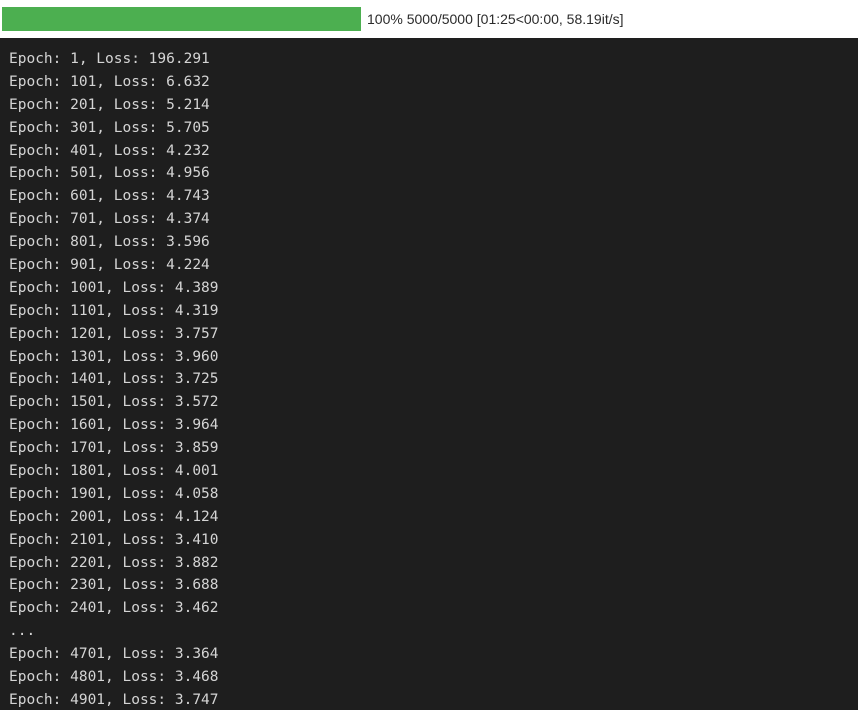 The image size is (858, 710). Describe the element at coordinates (114, 699) in the screenshot. I see `log-line: Epoch: 4901, Loss: 3.747` at that location.